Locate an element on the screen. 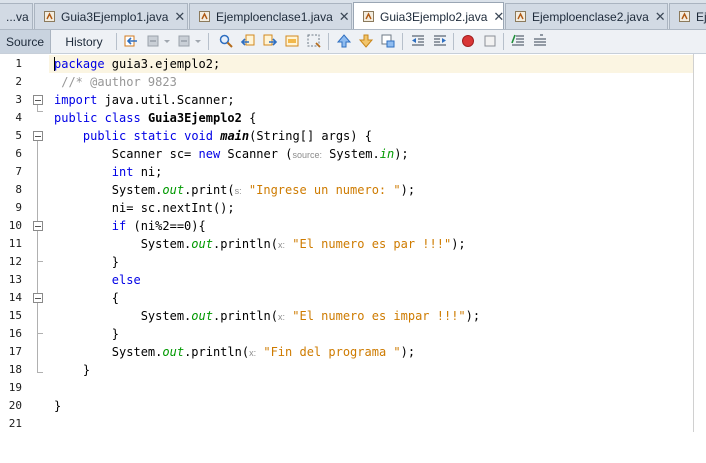 The image size is (706, 463). tab-label: Eje is located at coordinates (701, 16).